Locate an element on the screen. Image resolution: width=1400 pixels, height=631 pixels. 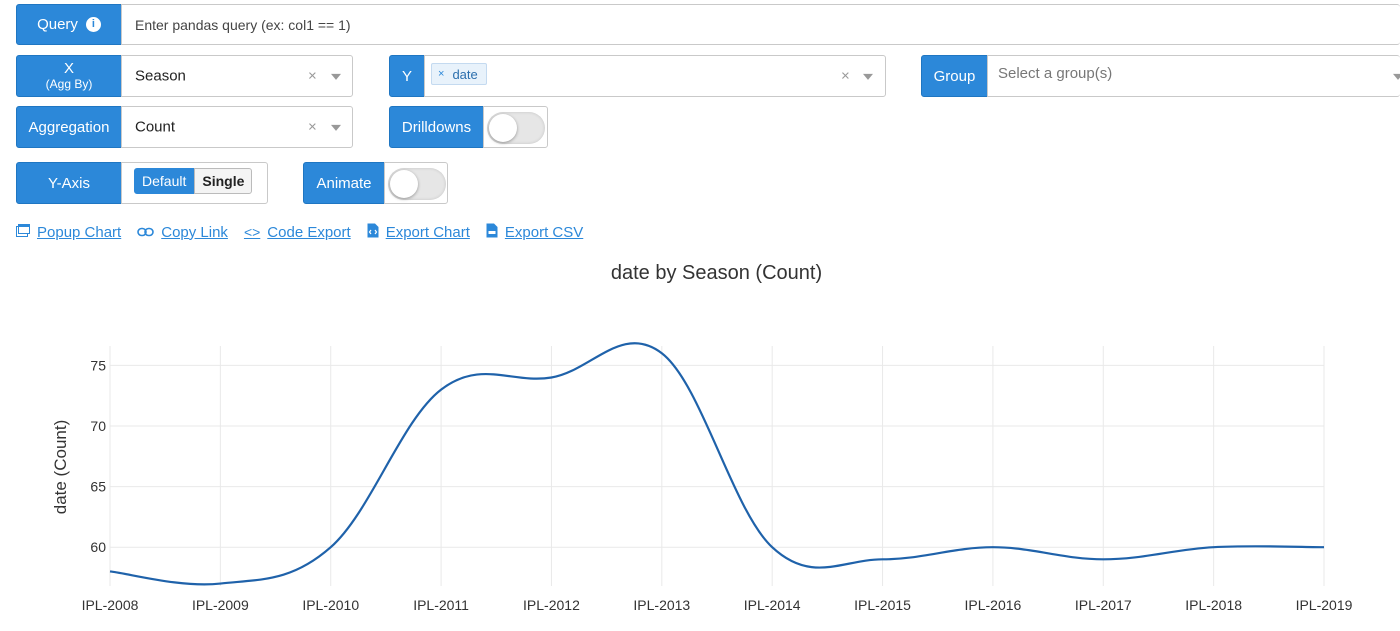
x-tick-label: IPL-2016 is located at coordinates (992, 605).